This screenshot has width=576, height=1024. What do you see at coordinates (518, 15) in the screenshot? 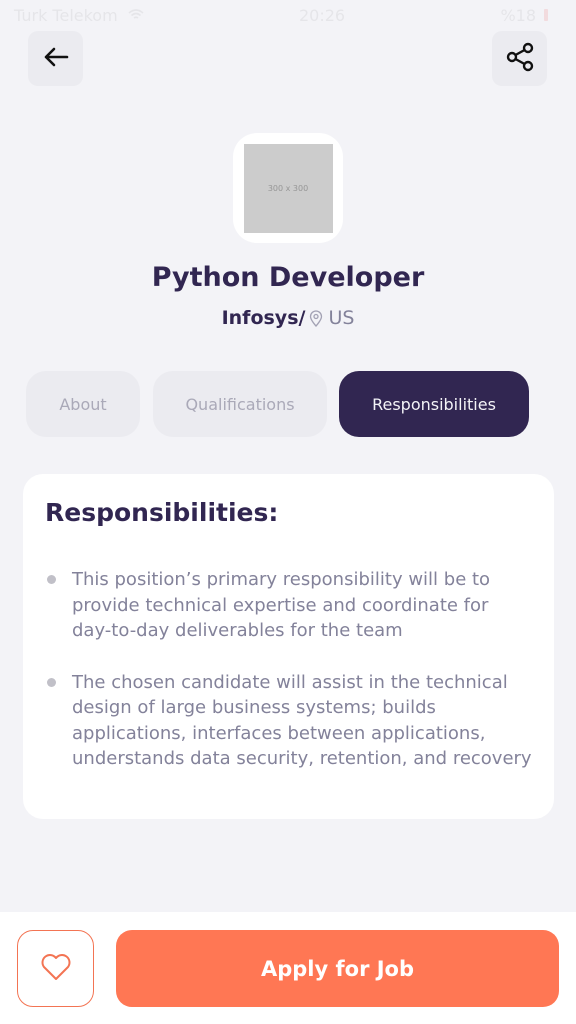
I see `battery-label: %18` at bounding box center [518, 15].